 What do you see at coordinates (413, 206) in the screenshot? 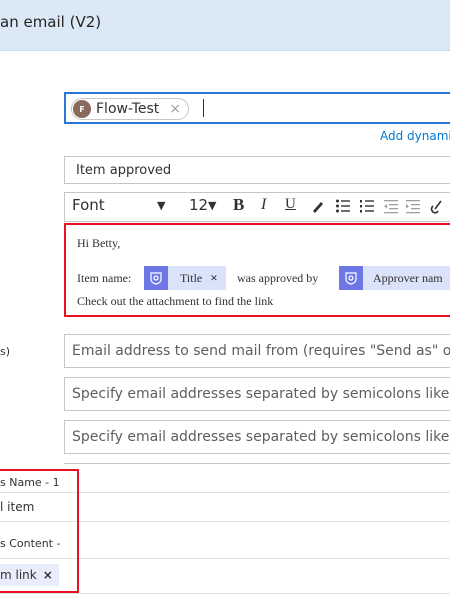
I see `increase-indent-icon` at bounding box center [413, 206].